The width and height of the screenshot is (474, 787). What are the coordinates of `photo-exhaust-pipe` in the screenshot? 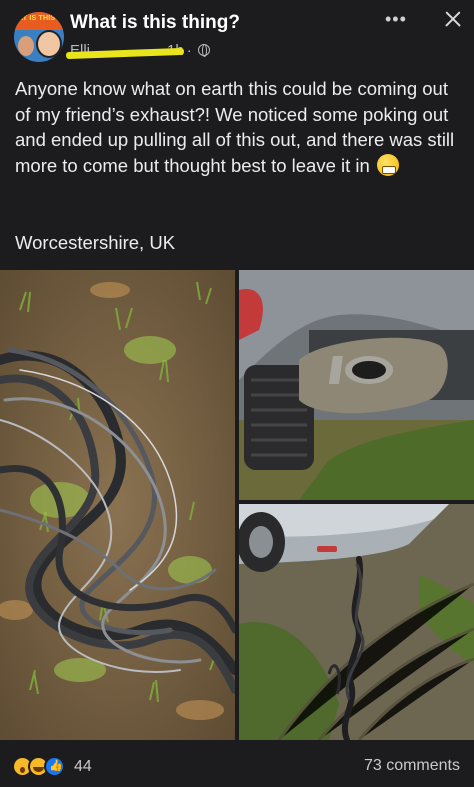 It's located at (356, 385).